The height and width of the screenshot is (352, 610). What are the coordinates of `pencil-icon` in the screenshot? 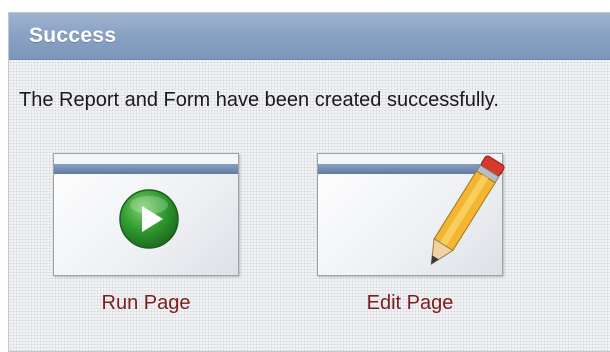 It's located at (462, 215).